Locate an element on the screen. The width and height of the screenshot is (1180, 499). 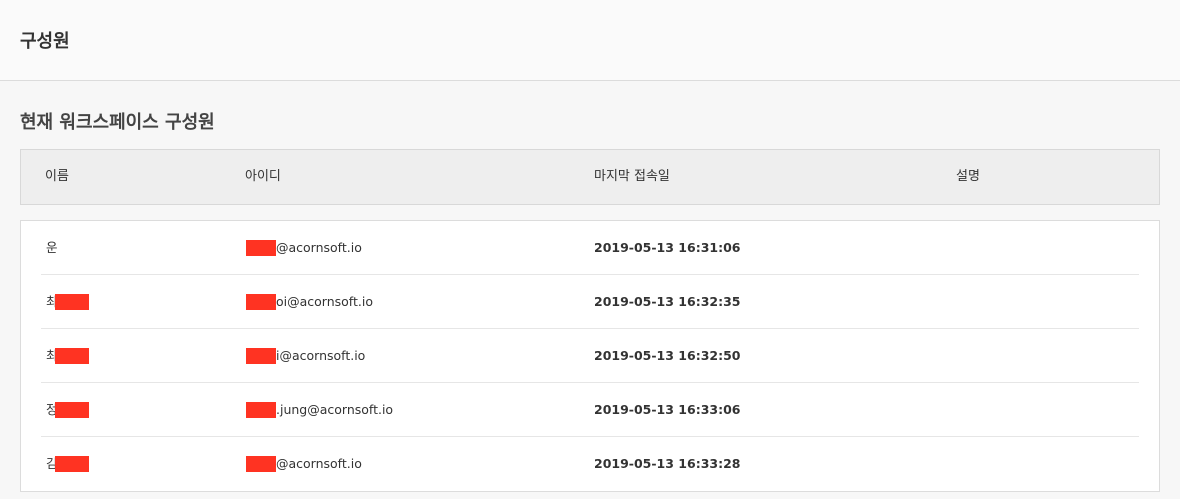
section-title: 현재 워크스페이스 구성원 is located at coordinates (117, 122).